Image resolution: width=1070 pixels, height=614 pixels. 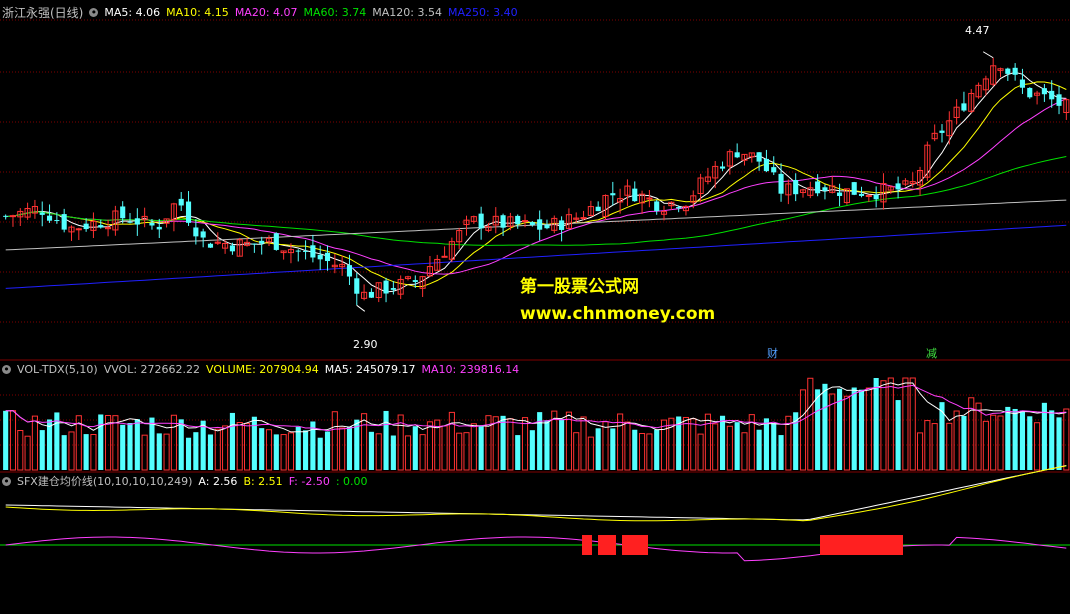 I want to click on reduce-holding-tag: 减, so click(x=931, y=353).